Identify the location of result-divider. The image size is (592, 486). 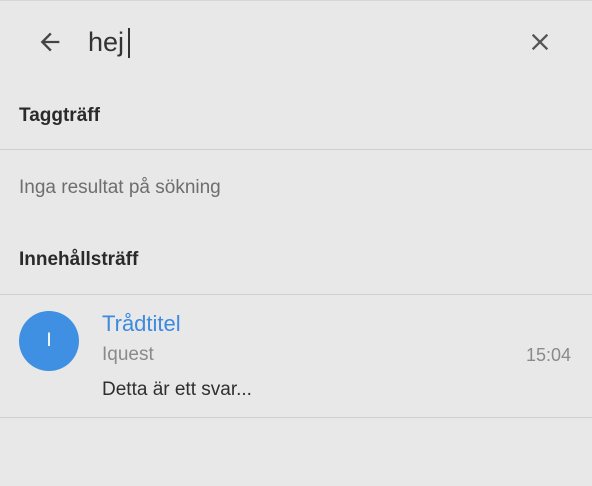
(296, 417).